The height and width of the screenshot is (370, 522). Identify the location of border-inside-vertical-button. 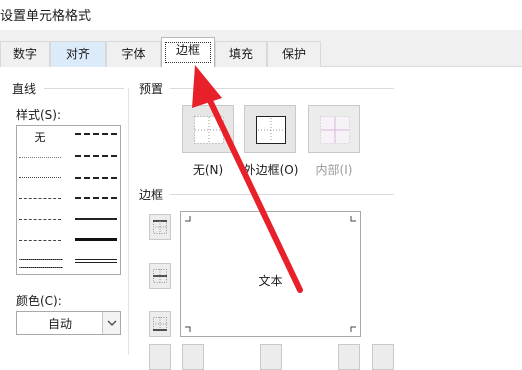
(271, 357).